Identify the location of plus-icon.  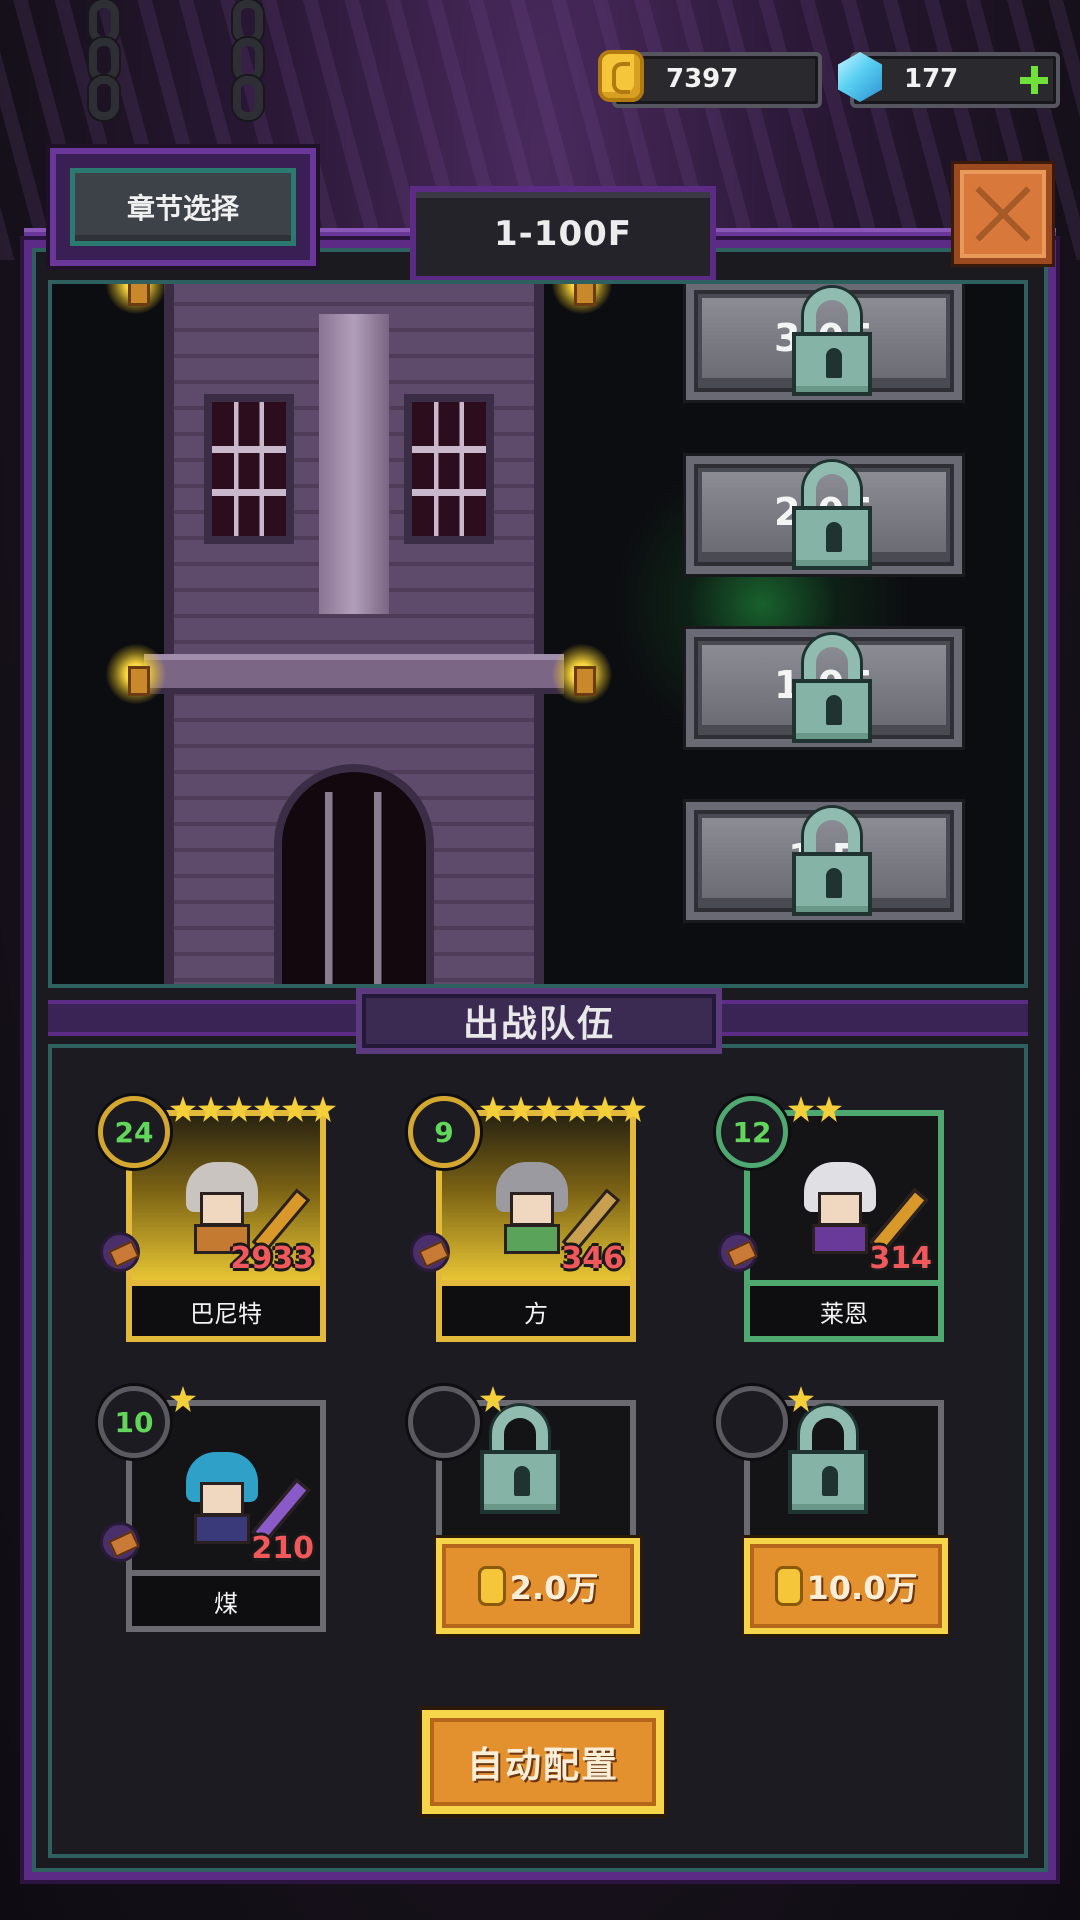
(1034, 80).